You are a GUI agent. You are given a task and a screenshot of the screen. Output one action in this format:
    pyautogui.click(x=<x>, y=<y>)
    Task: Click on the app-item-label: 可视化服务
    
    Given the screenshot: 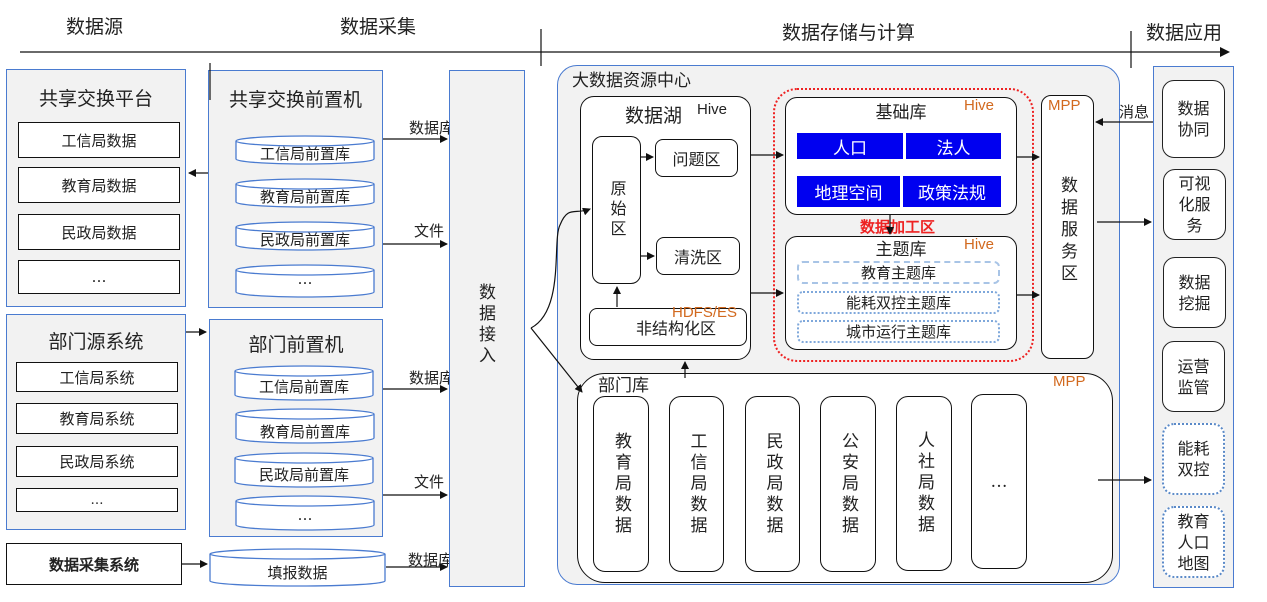 What is the action you would take?
    pyautogui.click(x=1194, y=204)
    